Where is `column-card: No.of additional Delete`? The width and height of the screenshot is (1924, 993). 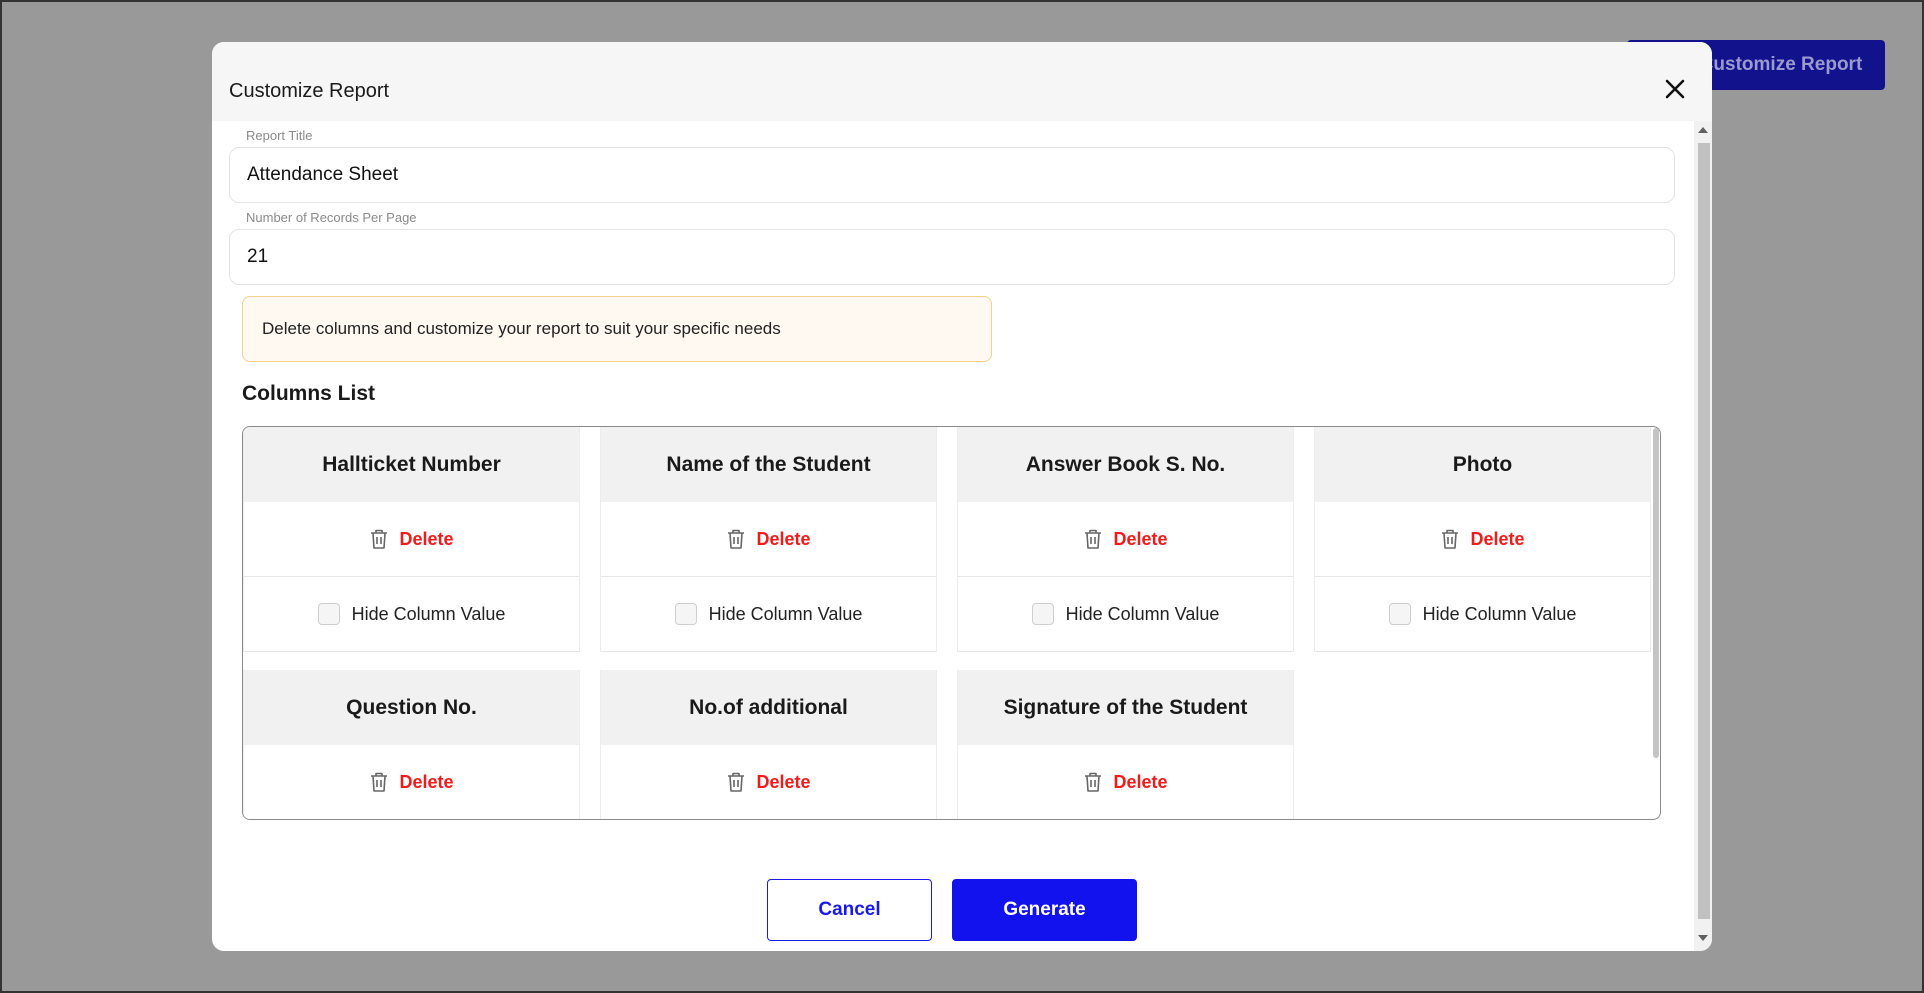
column-card: No.of additional Delete is located at coordinates (768, 744).